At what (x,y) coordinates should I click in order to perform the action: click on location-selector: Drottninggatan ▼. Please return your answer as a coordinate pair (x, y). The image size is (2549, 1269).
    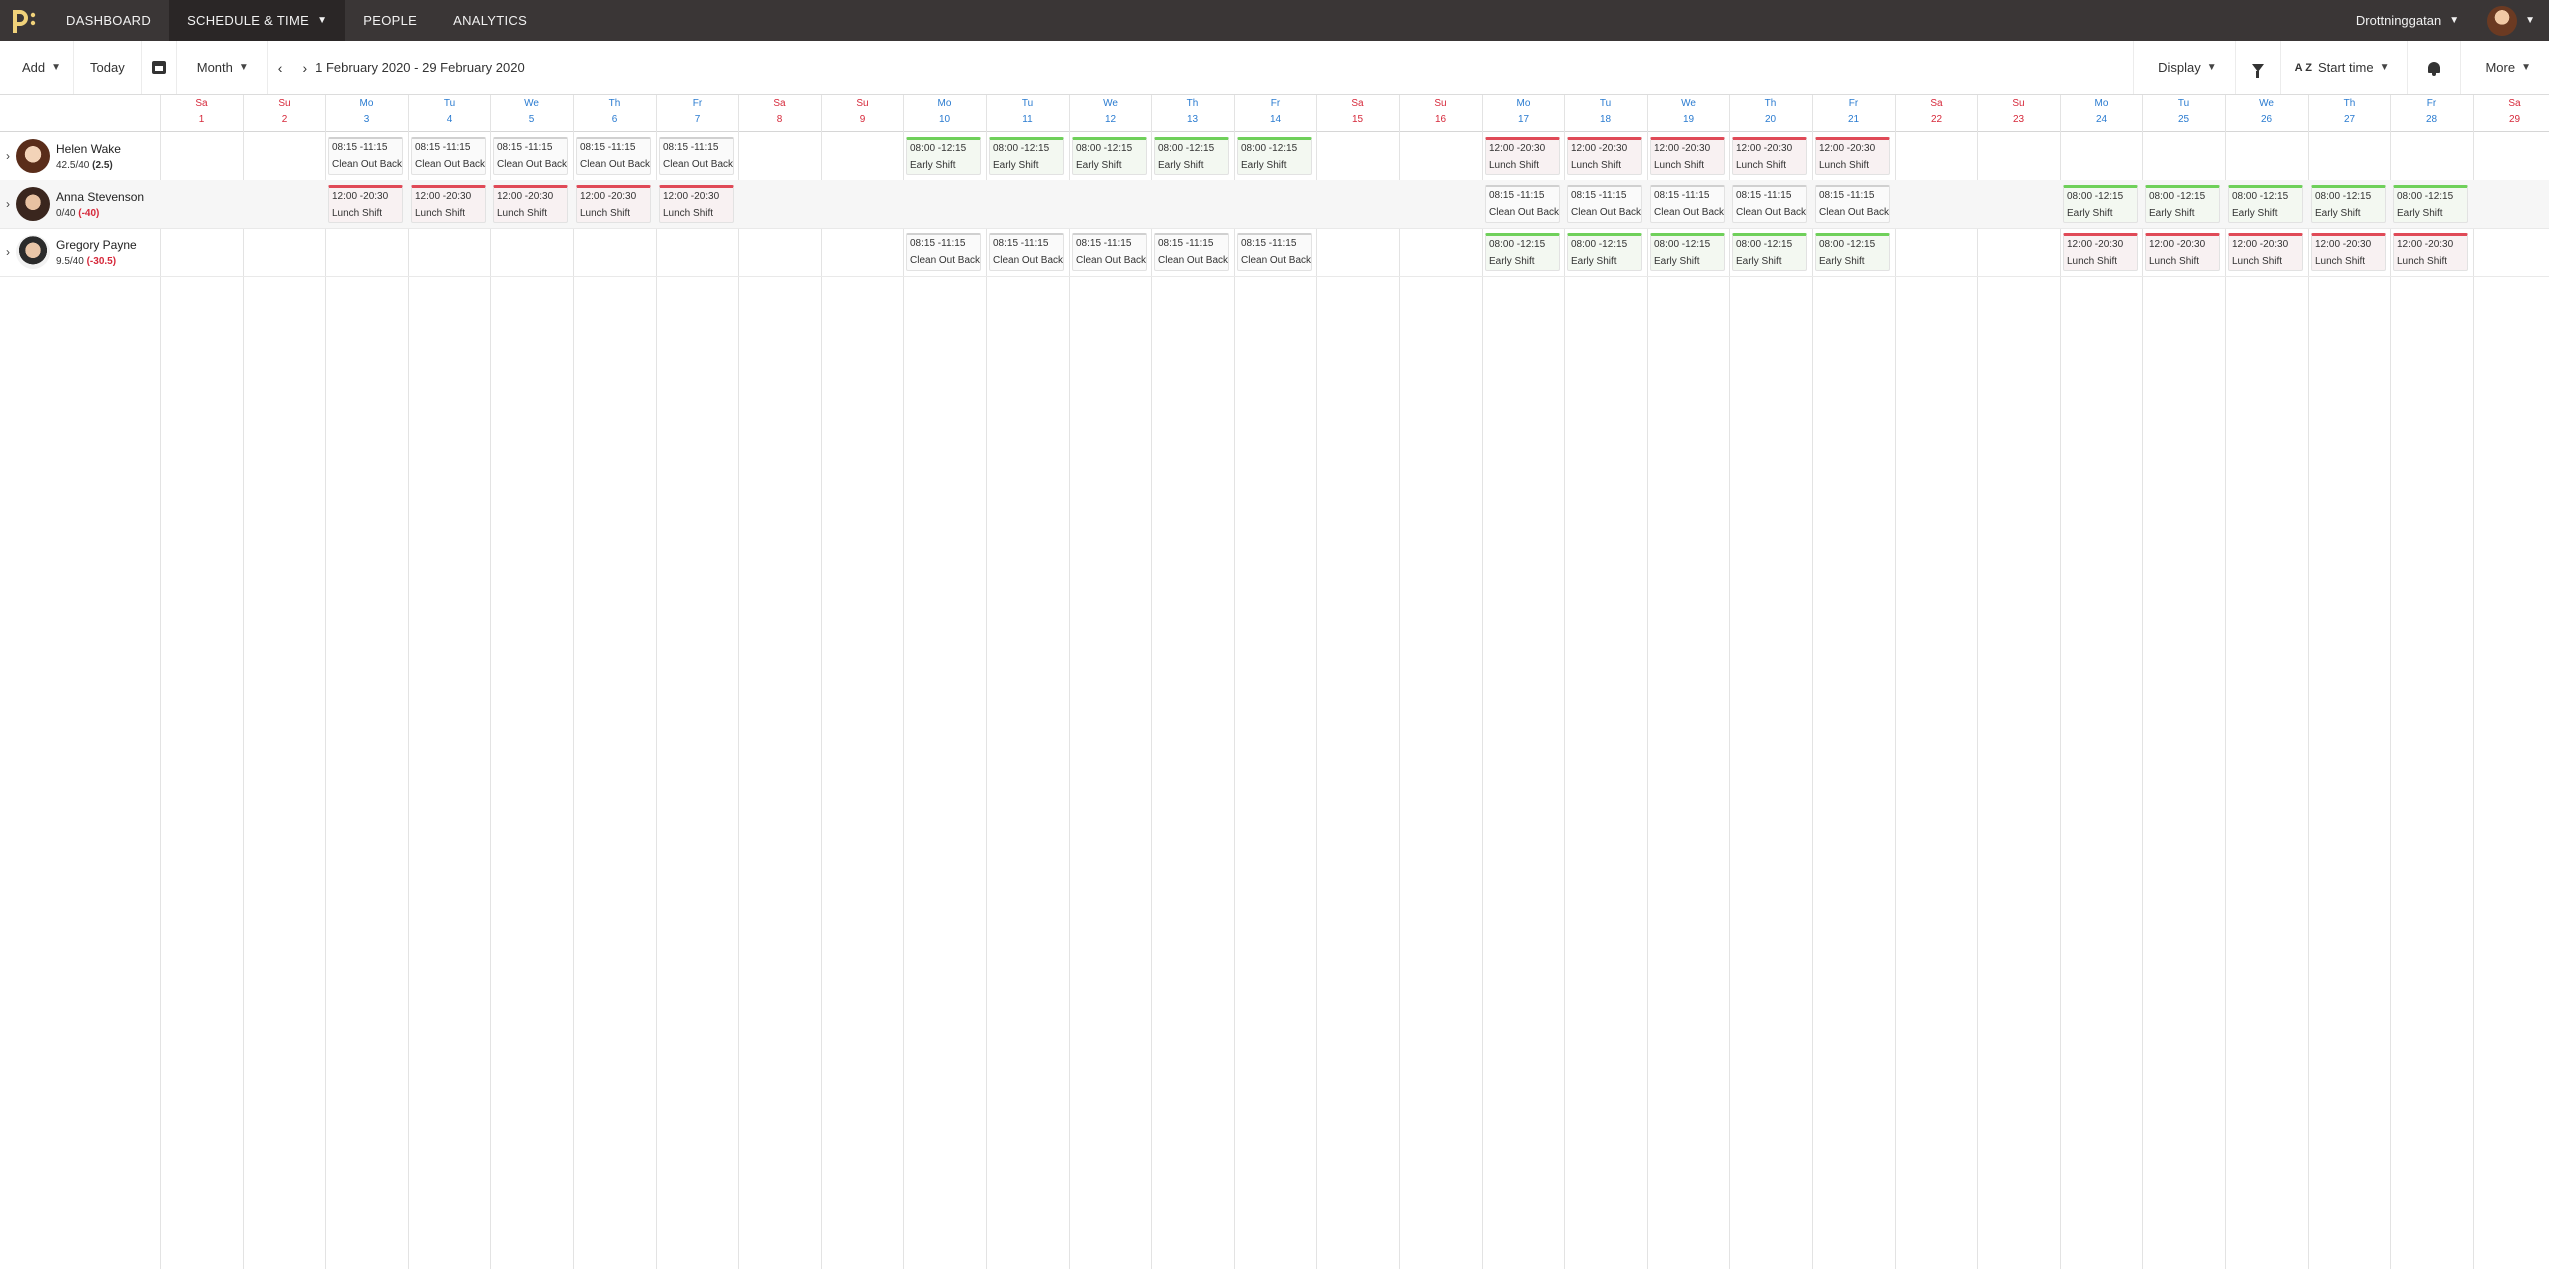
    Looking at the image, I should click on (2407, 20).